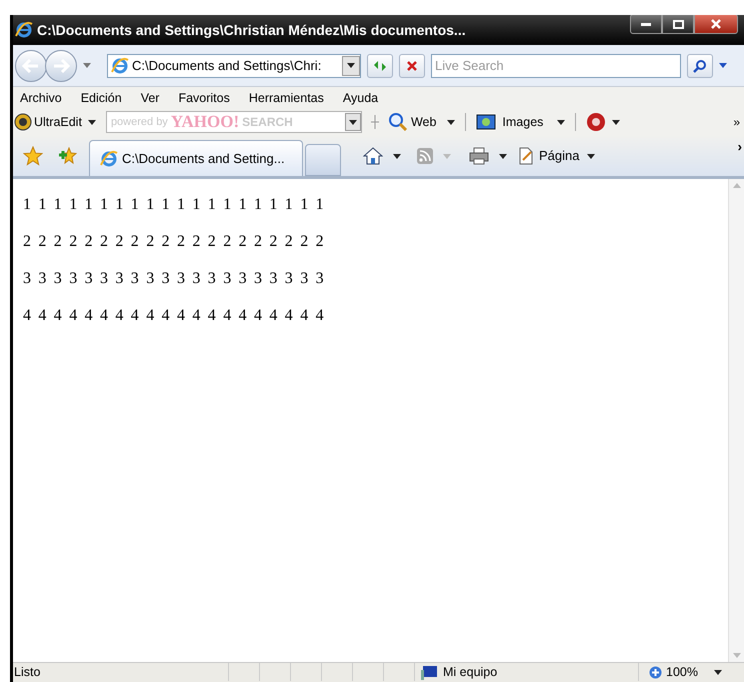 The image size is (744, 682). I want to click on zoom-icon, so click(655, 672).